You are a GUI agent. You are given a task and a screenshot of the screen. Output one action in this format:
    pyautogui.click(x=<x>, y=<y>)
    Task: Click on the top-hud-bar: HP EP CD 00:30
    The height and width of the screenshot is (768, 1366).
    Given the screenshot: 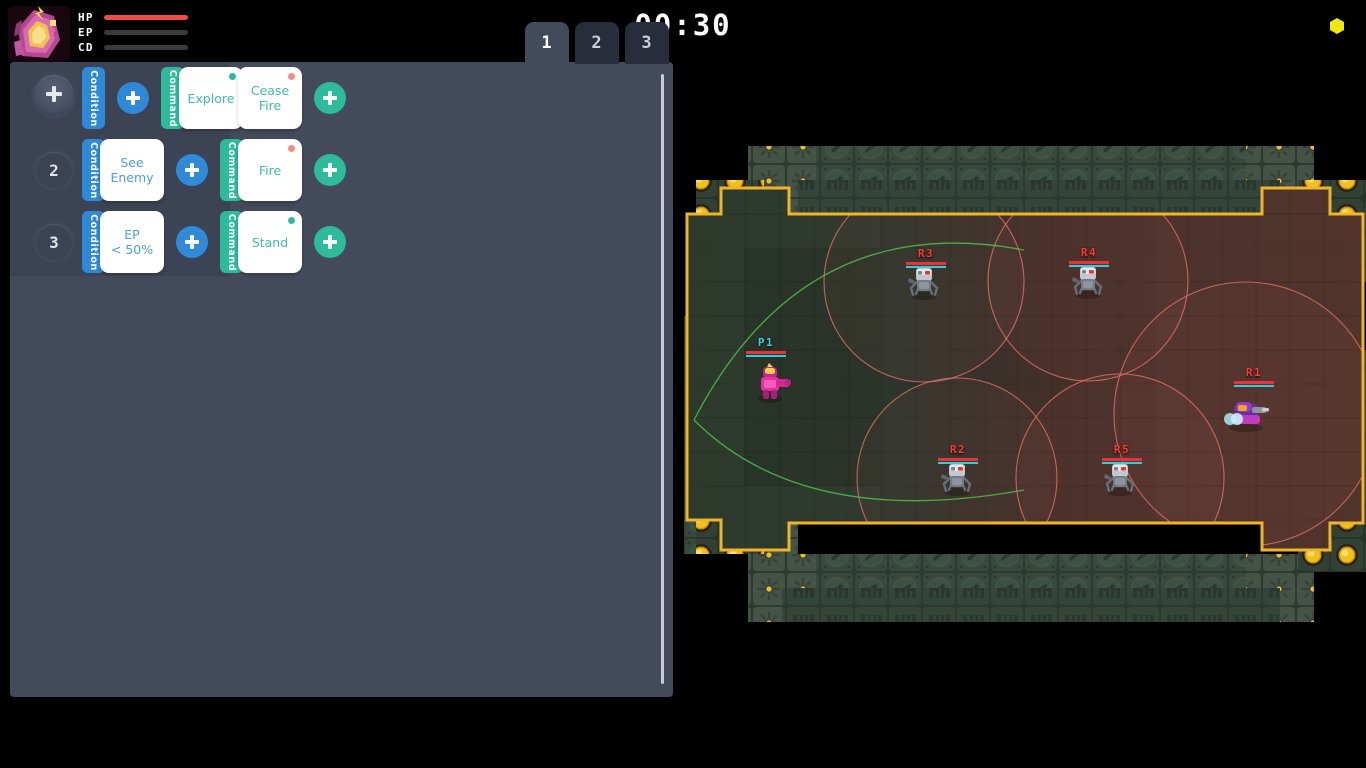 What is the action you would take?
    pyautogui.click(x=683, y=31)
    